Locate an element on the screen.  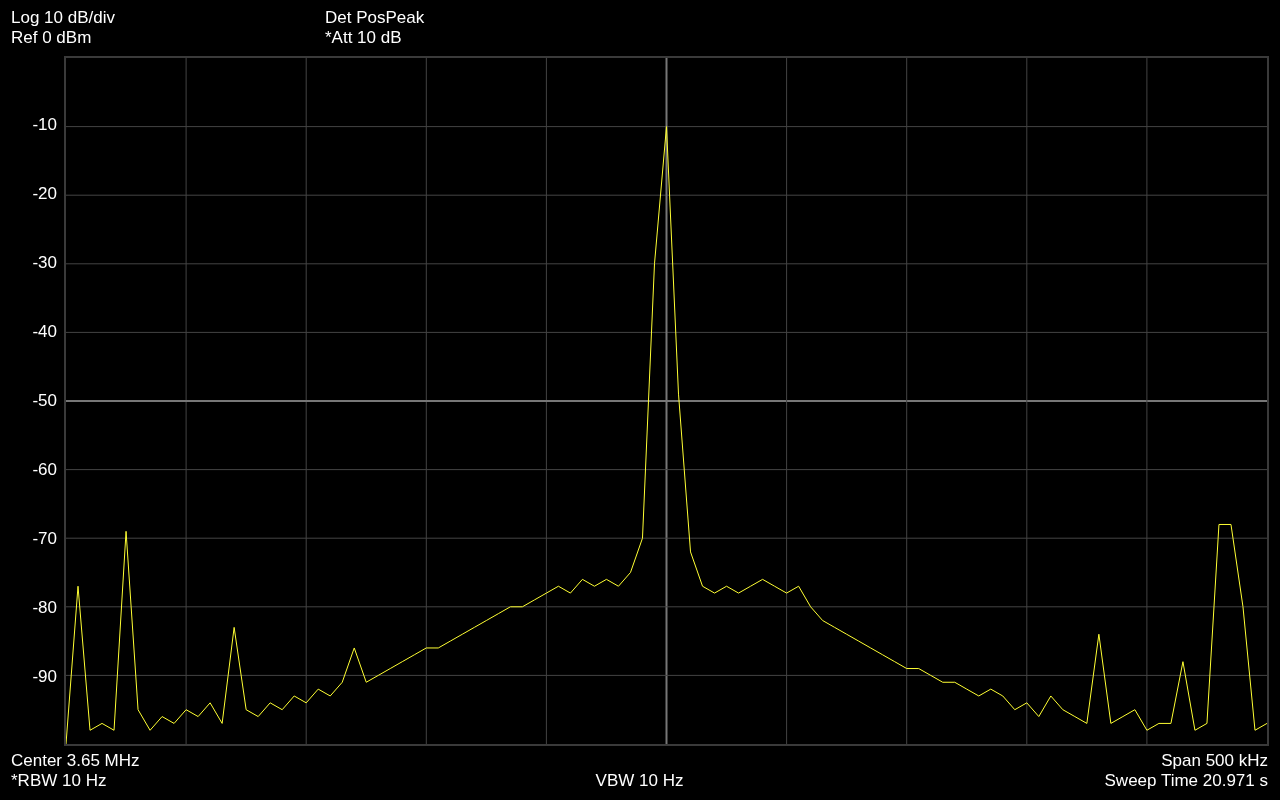
setting-label: Det PosPeak is located at coordinates (375, 18).